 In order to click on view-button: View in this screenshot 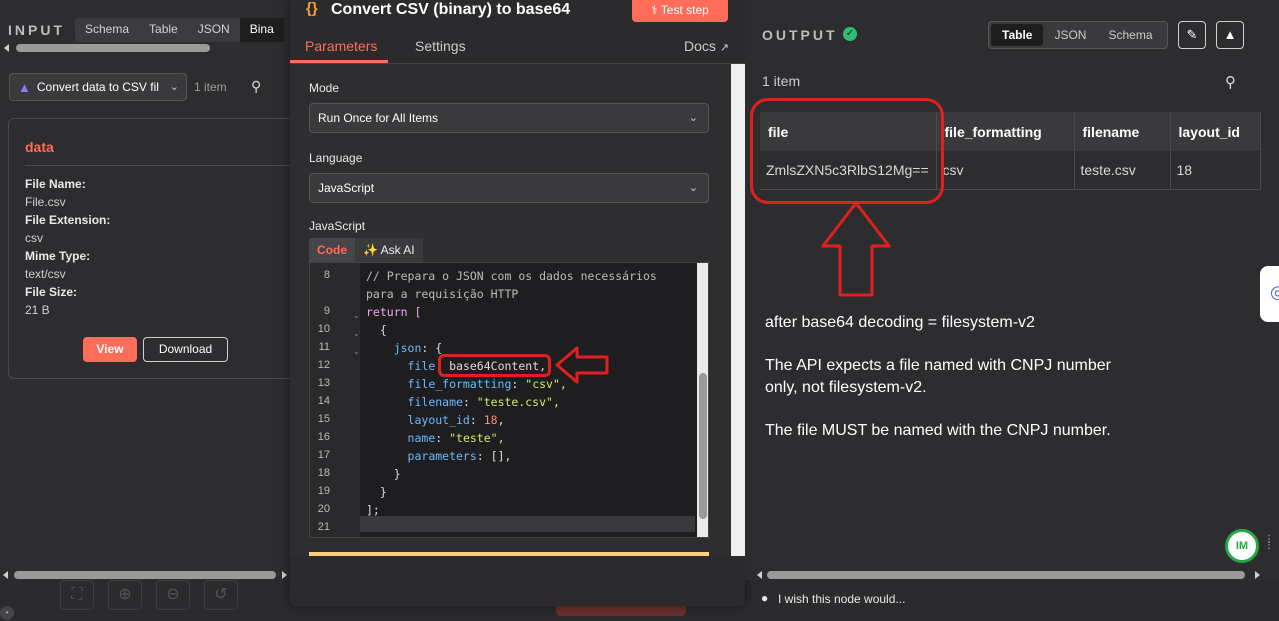, I will do `click(110, 349)`.